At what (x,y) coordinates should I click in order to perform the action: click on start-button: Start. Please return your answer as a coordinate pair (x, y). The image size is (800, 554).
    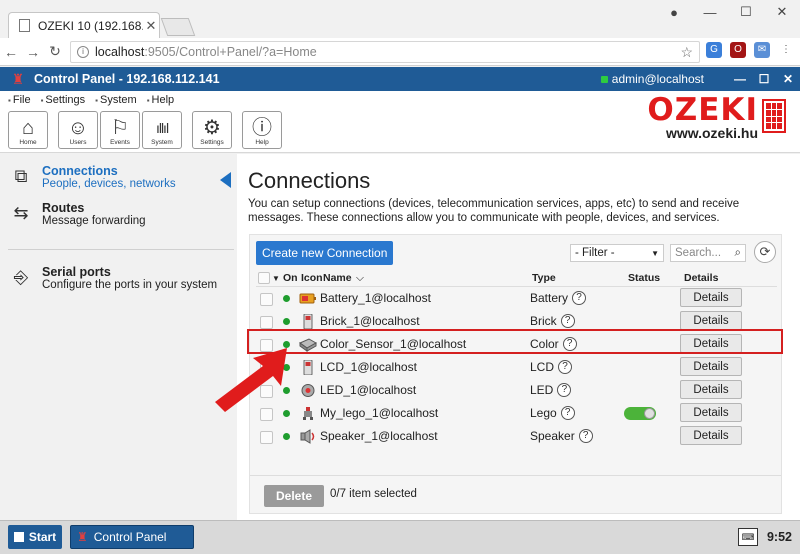
    Looking at the image, I should click on (35, 537).